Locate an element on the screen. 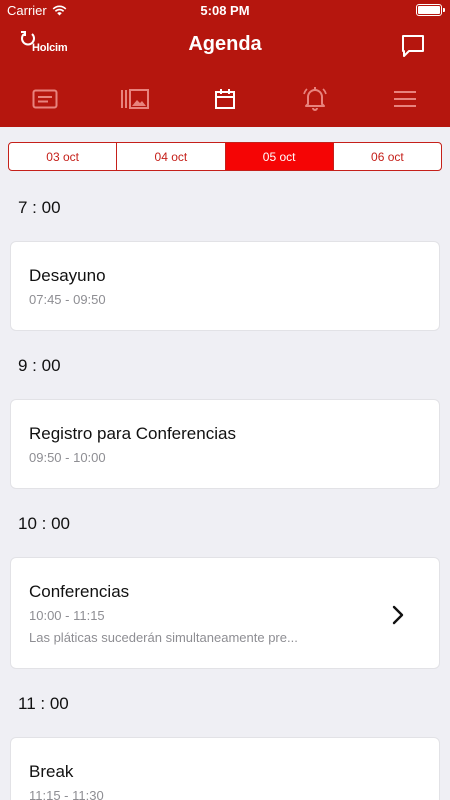 The width and height of the screenshot is (450, 800). tab-notifications is located at coordinates (315, 99).